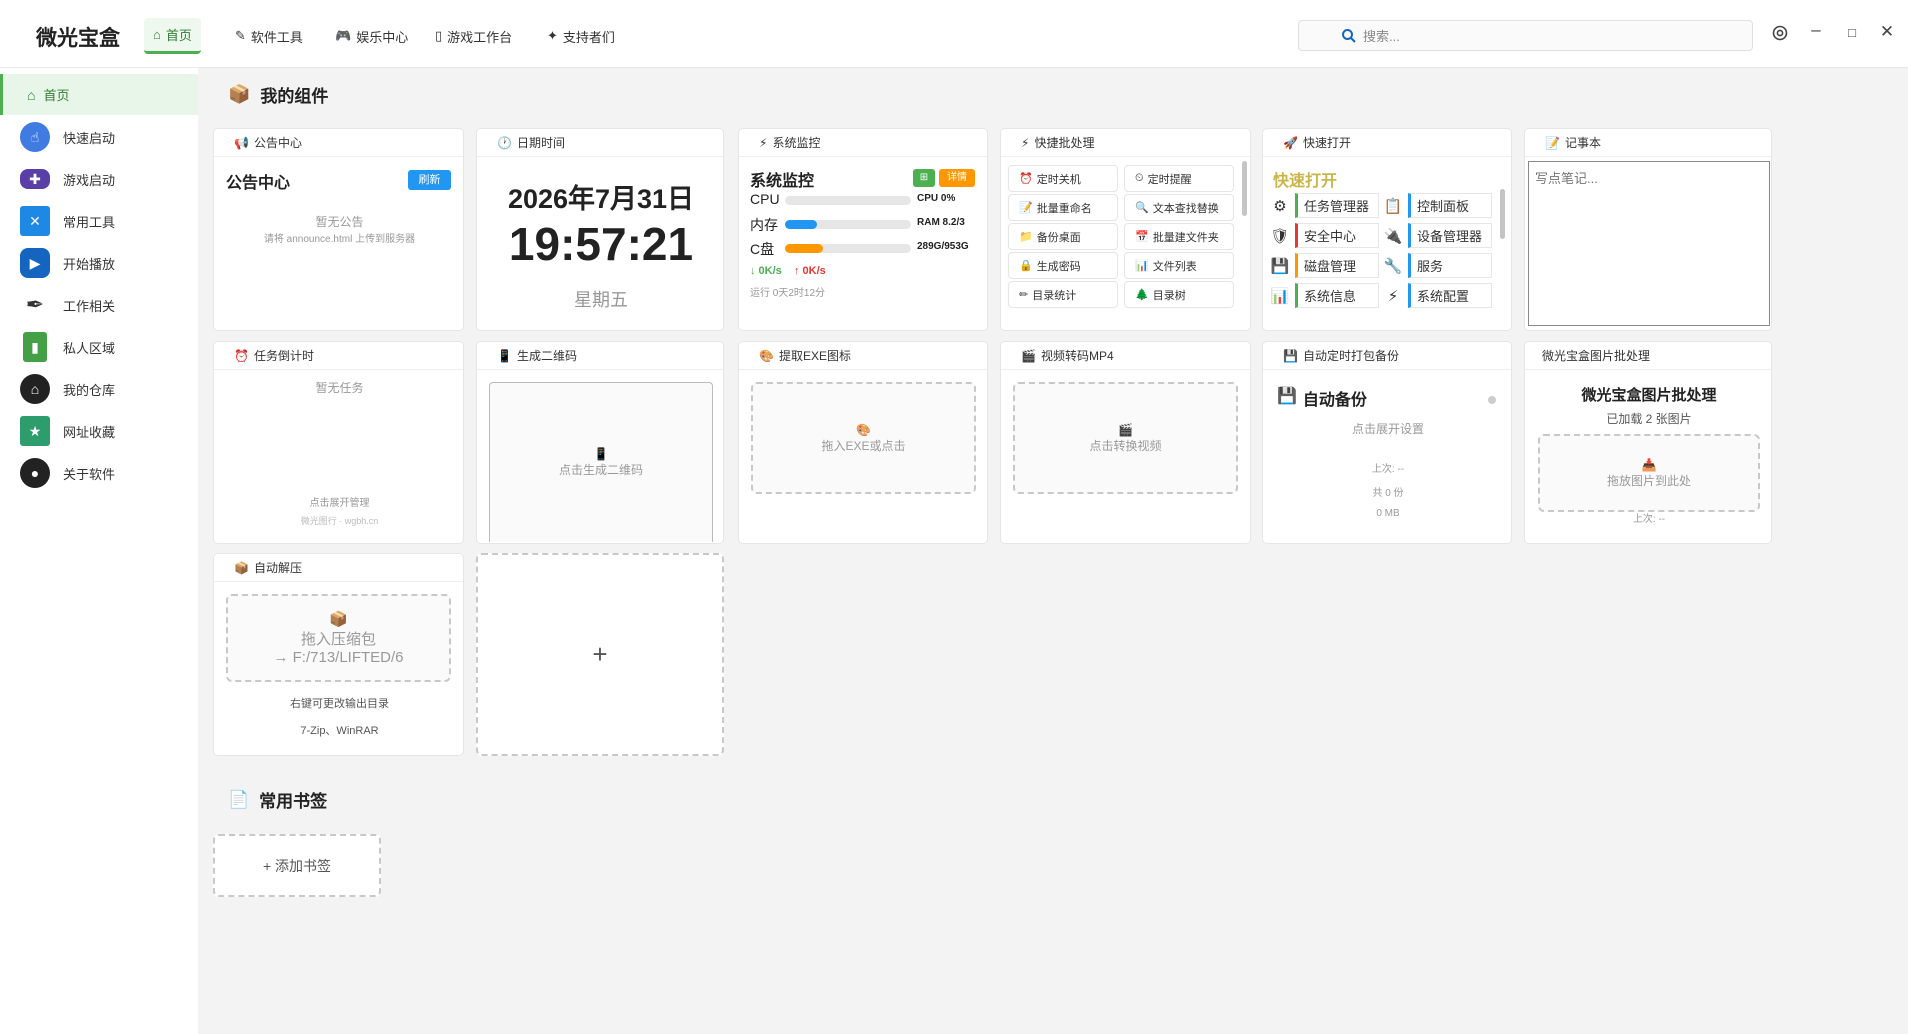 The width and height of the screenshot is (1908, 1034). Describe the element at coordinates (31, 94) in the screenshot. I see `home-icon: ⌂` at that location.